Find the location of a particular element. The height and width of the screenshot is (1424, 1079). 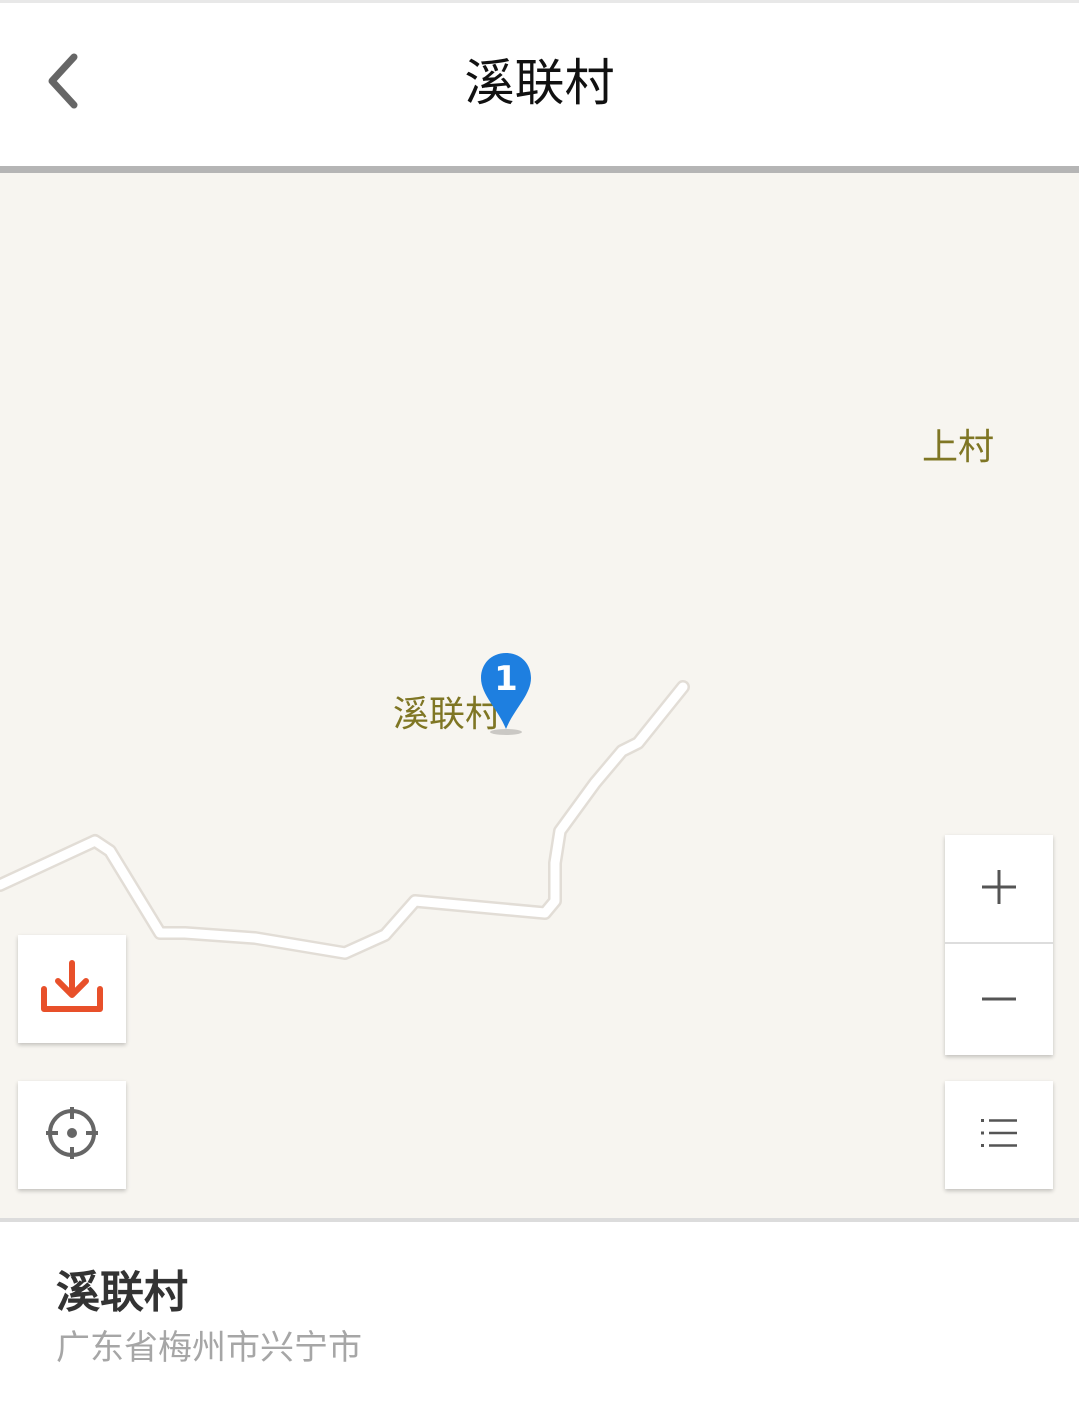

list-icon is located at coordinates (999, 1135).